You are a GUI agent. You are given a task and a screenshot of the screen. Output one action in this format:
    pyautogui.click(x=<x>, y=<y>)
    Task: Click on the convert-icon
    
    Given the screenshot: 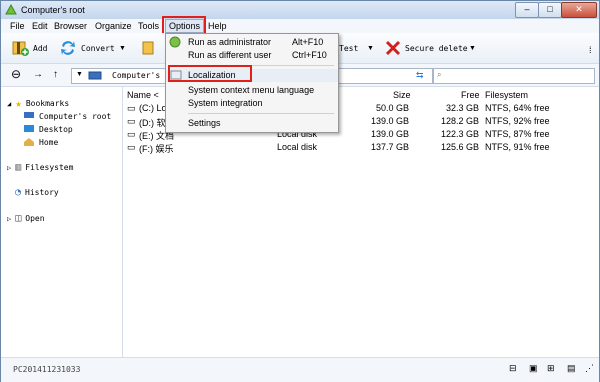 What is the action you would take?
    pyautogui.click(x=68, y=48)
    